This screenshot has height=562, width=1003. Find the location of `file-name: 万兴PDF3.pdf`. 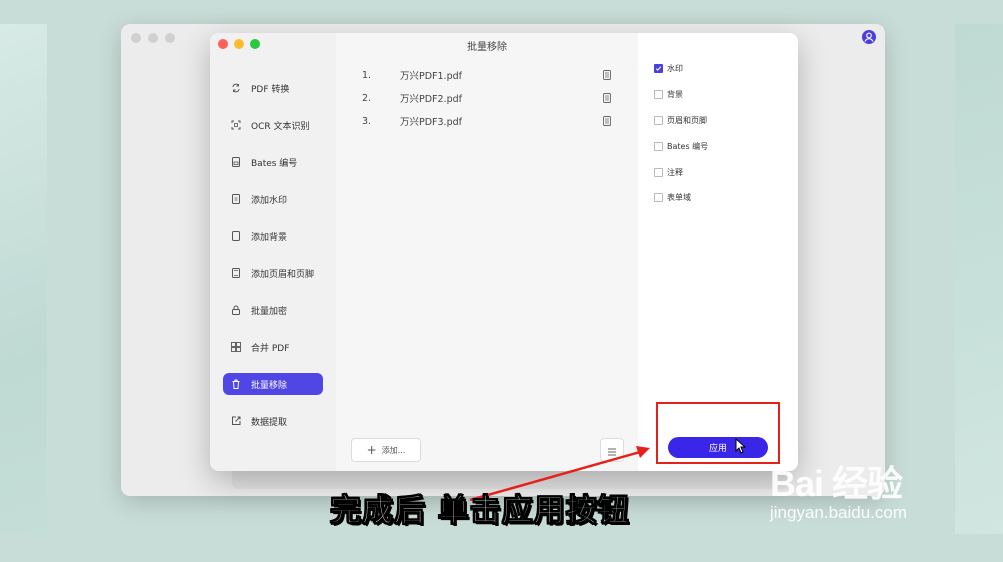

file-name: 万兴PDF3.pdf is located at coordinates (431, 122).